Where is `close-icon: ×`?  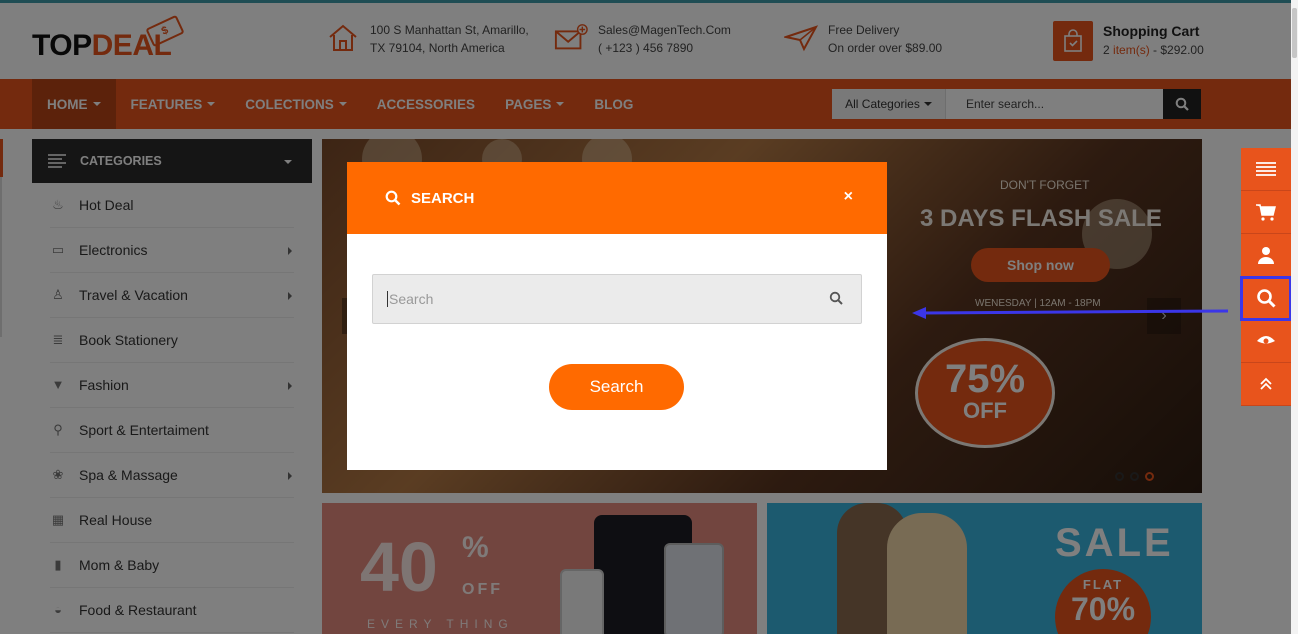 close-icon: × is located at coordinates (848, 197).